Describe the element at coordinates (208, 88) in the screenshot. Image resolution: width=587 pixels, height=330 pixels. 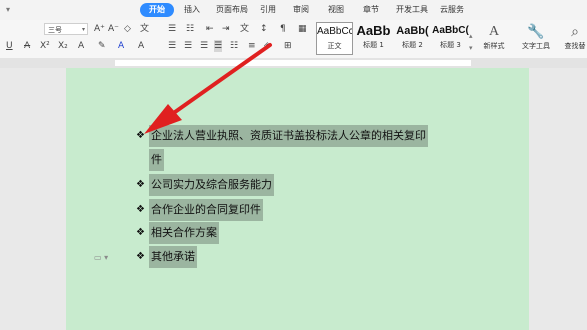
I see `annotation-arrow-icon` at that location.